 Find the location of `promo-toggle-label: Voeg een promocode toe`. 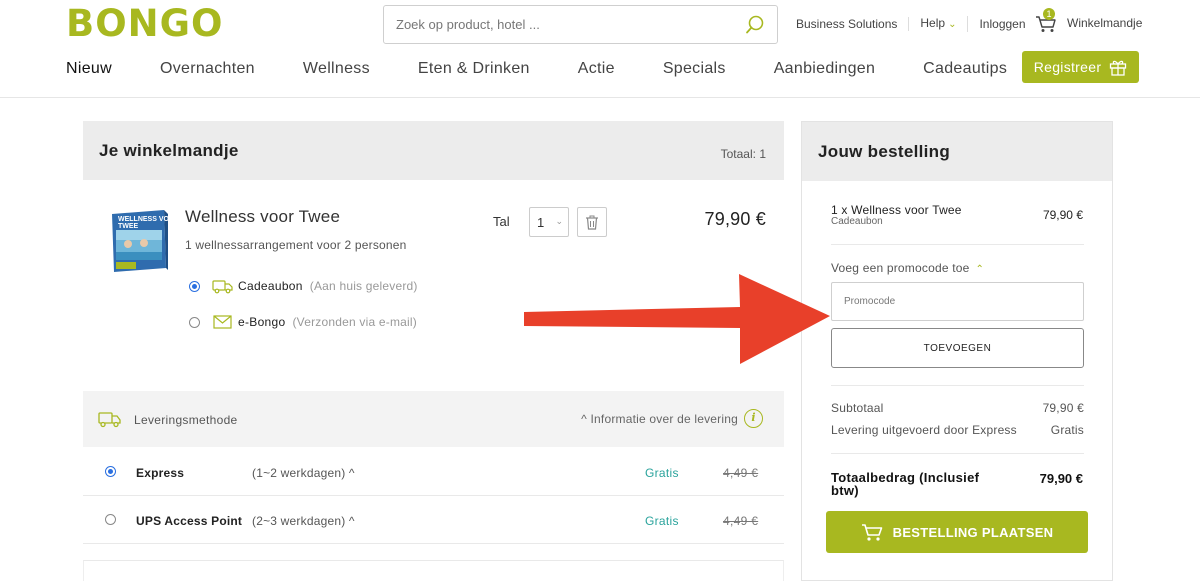

promo-toggle-label: Voeg een promocode toe is located at coordinates (900, 268).